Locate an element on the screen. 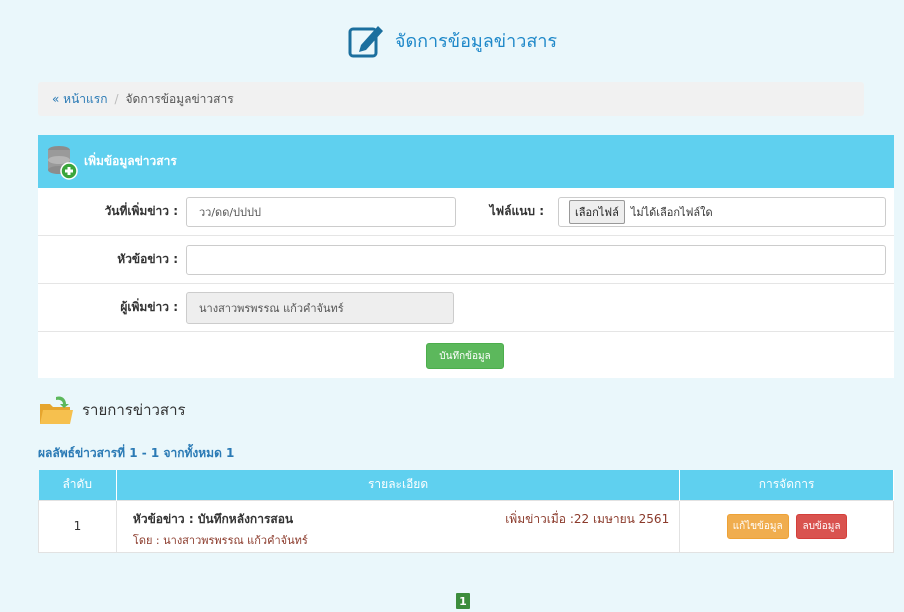  news-list-title: รายการข่าวสาร is located at coordinates (134, 410).